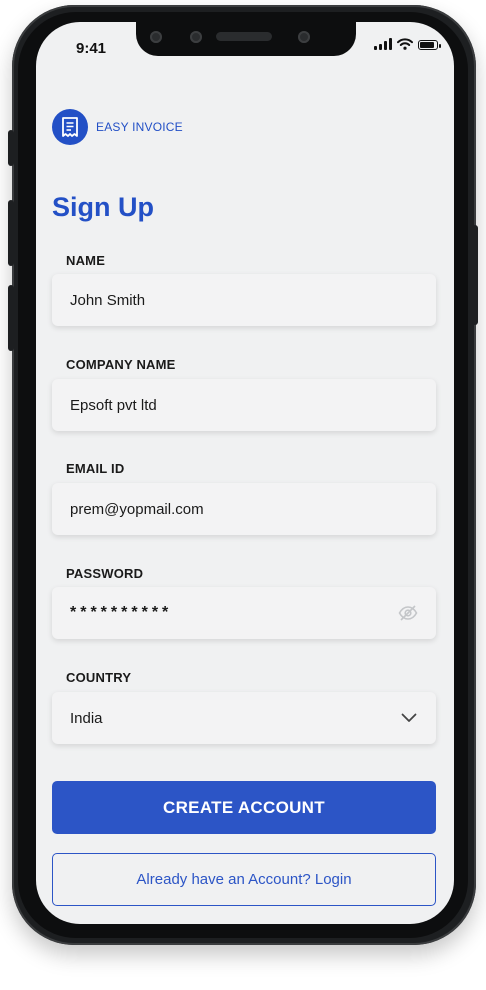 The image size is (486, 990). I want to click on invoice-icon, so click(70, 127).